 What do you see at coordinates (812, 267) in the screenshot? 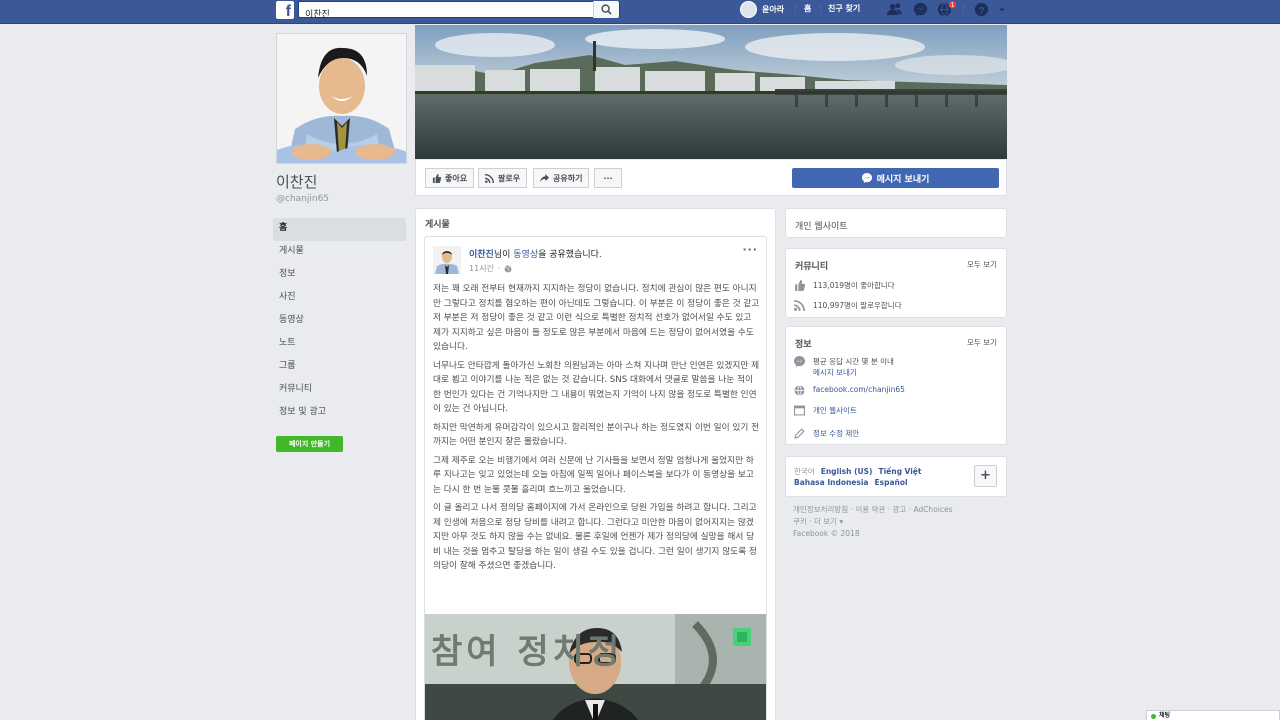
I see `community-title: 커뮤니티` at bounding box center [812, 267].